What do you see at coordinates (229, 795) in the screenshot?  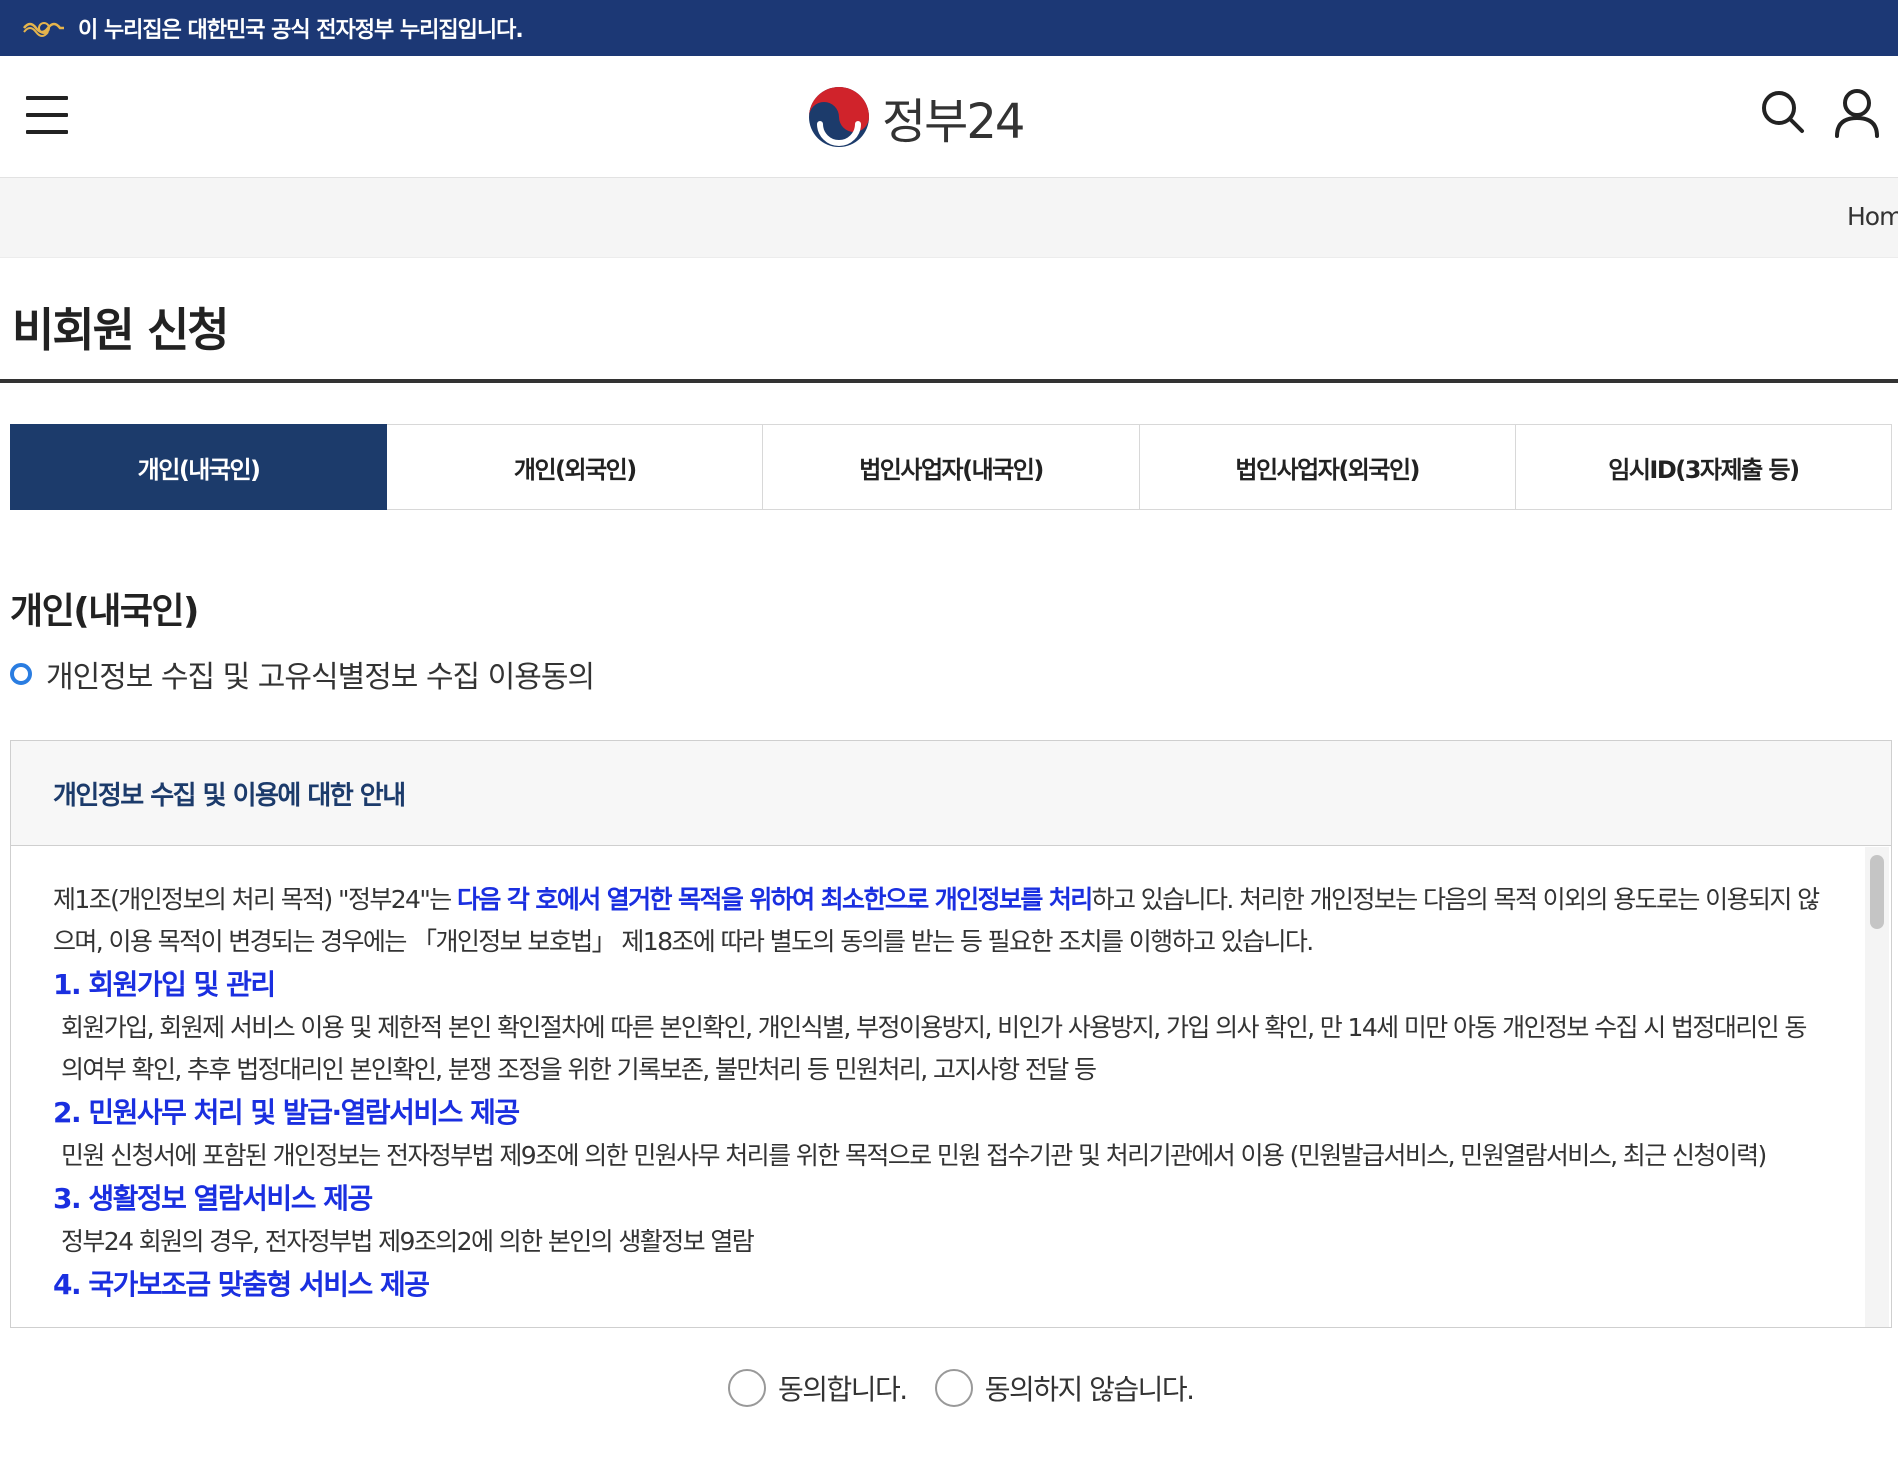 I see `terms-heading: 개인정보 수집 및 이용에 대한 안내` at bounding box center [229, 795].